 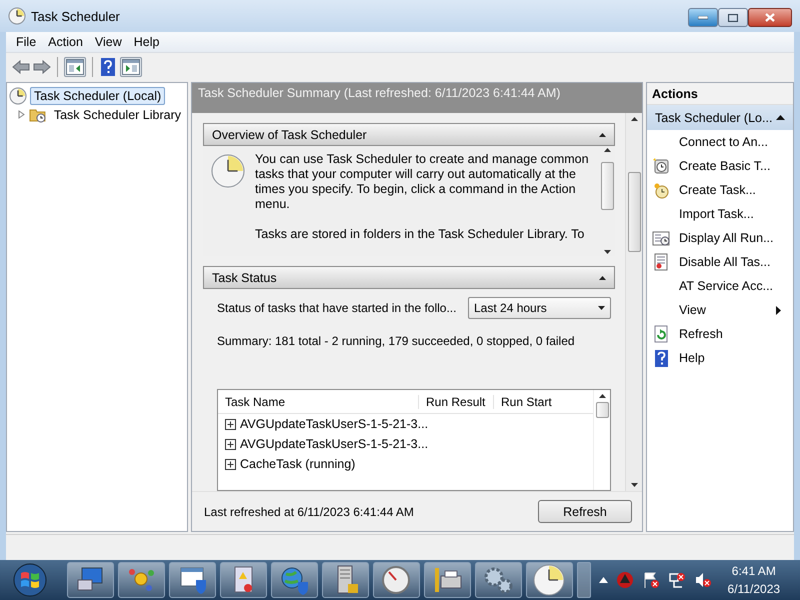 What do you see at coordinates (42, 67) in the screenshot?
I see `forward-arrow-icon` at bounding box center [42, 67].